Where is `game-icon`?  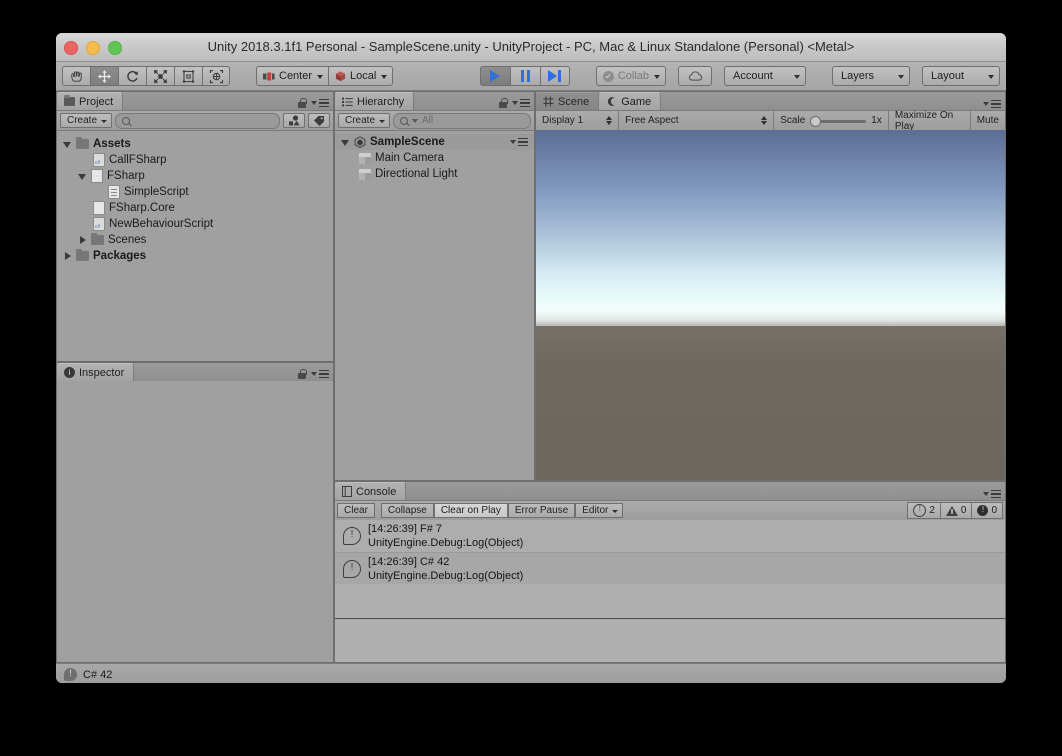
game-icon is located at coordinates (611, 101).